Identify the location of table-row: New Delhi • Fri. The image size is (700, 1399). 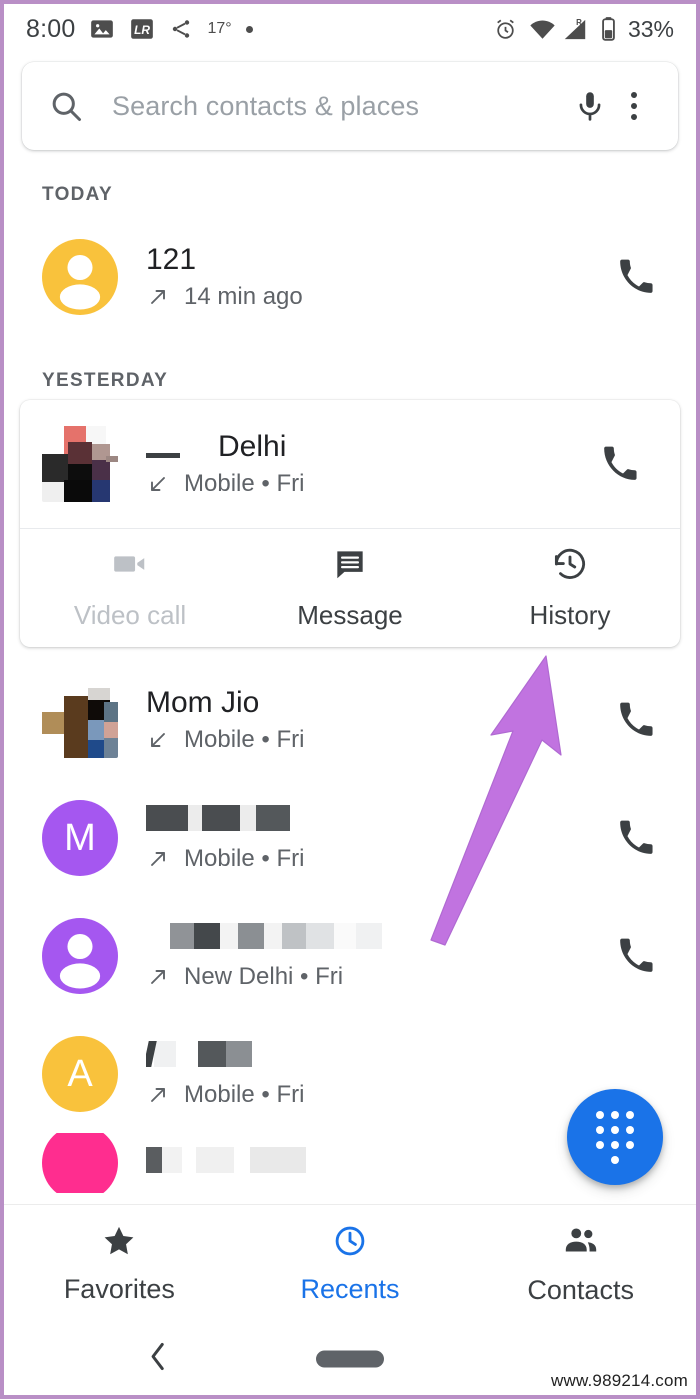
(350, 956).